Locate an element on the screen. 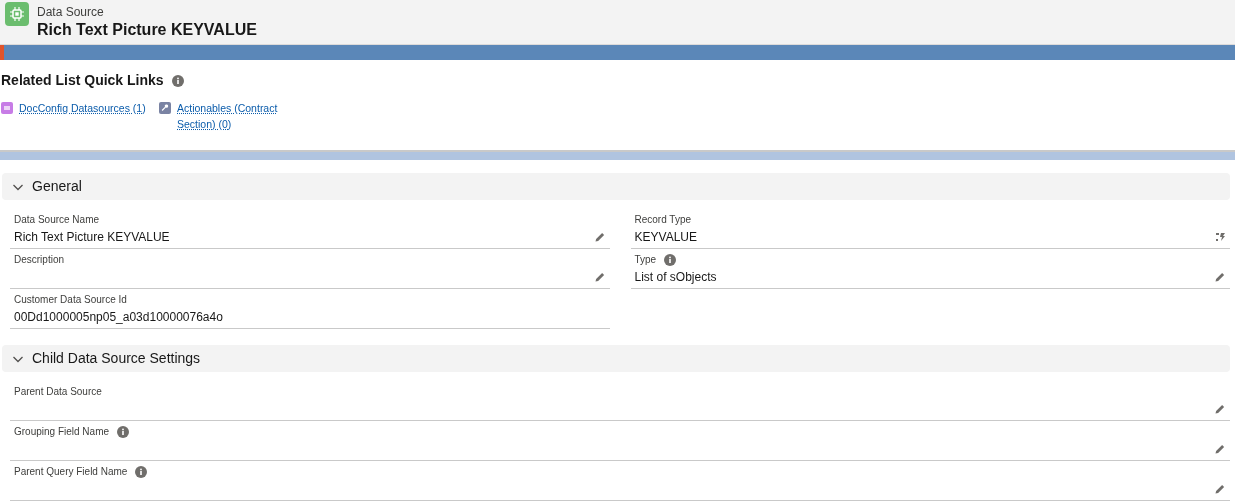 Image resolution: width=1235 pixels, height=502 pixels. field-label: Grouping Field Name is located at coordinates (62, 432).